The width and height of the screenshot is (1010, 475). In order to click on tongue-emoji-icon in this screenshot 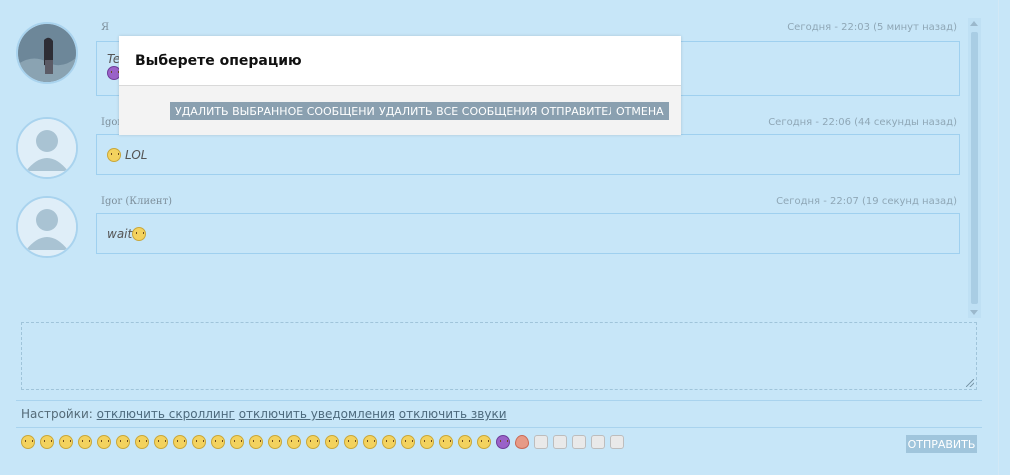, I will do `click(104, 442)`.